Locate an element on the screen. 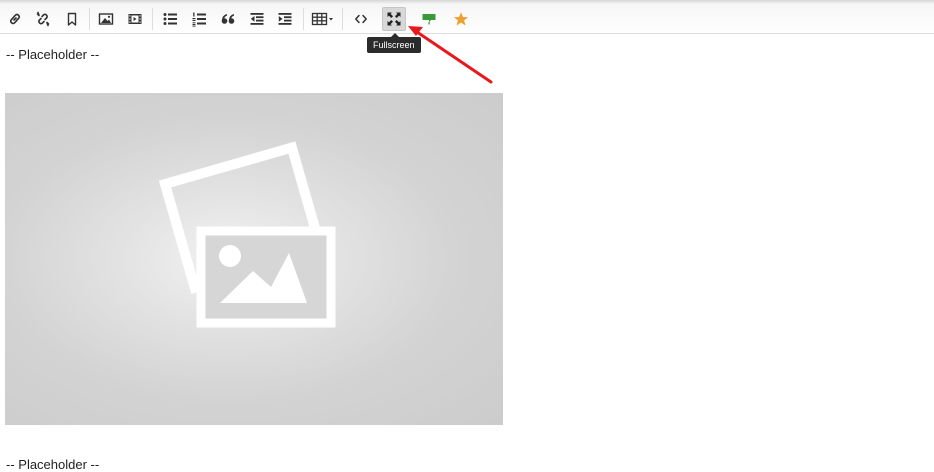  image-button is located at coordinates (106, 19).